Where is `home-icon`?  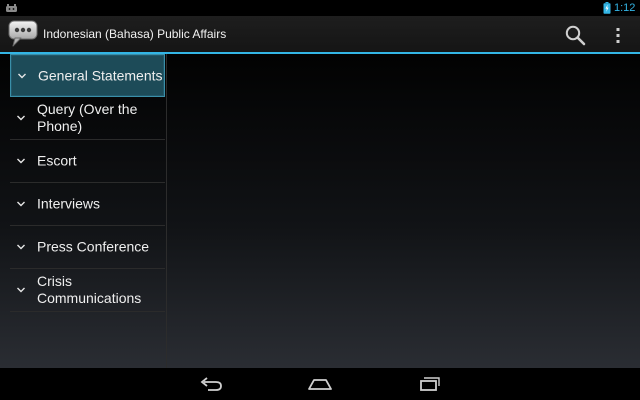 home-icon is located at coordinates (320, 384).